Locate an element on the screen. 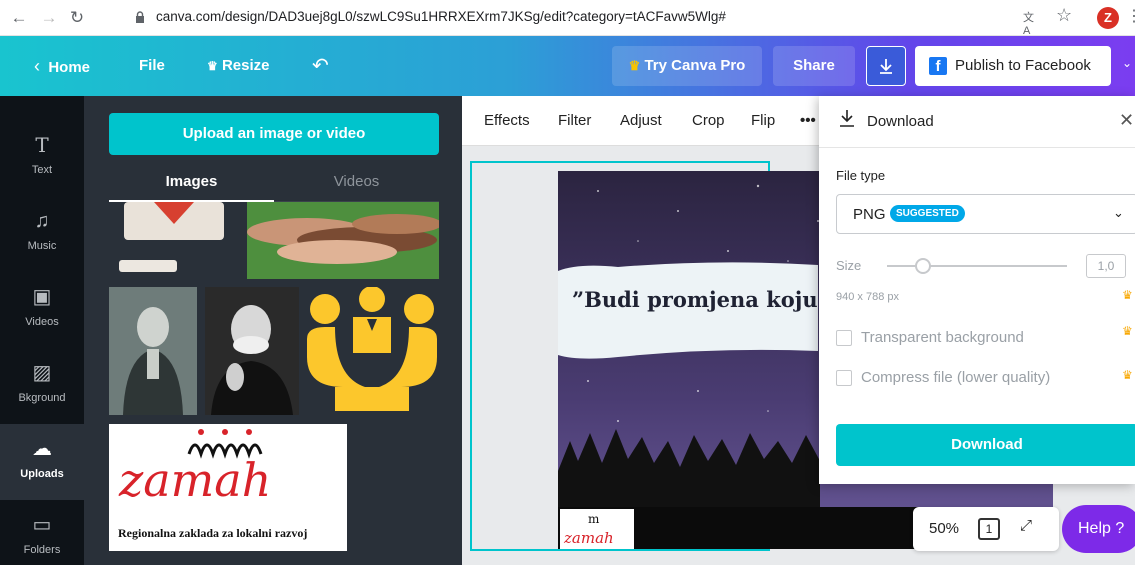  logo-tagline: Regionalna zaklada za lokalni razvoj is located at coordinates (213, 533).